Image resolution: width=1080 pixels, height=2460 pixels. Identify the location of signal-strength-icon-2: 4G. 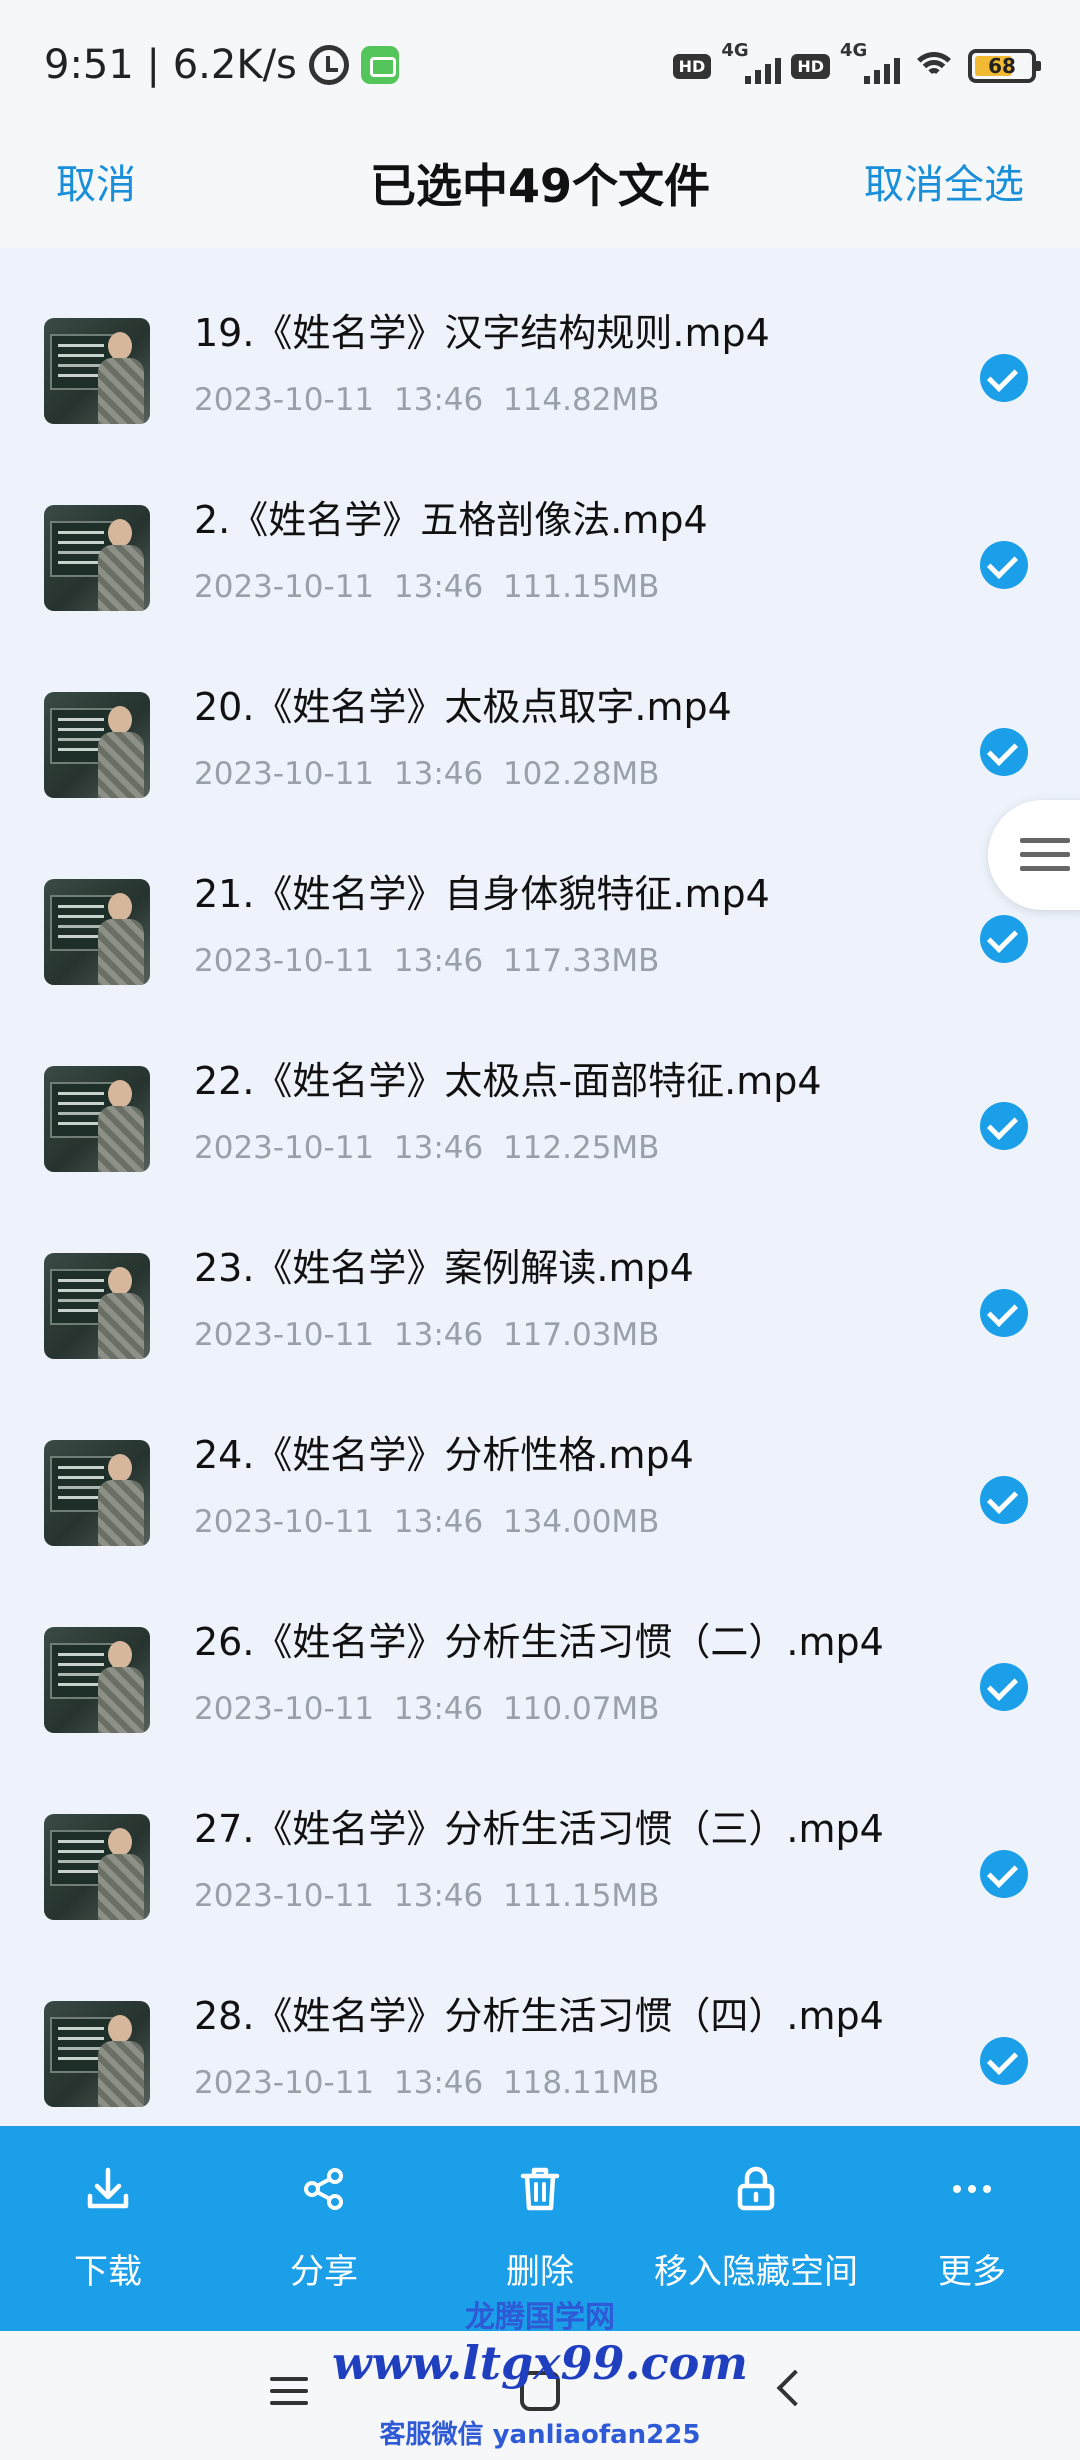
(870, 62).